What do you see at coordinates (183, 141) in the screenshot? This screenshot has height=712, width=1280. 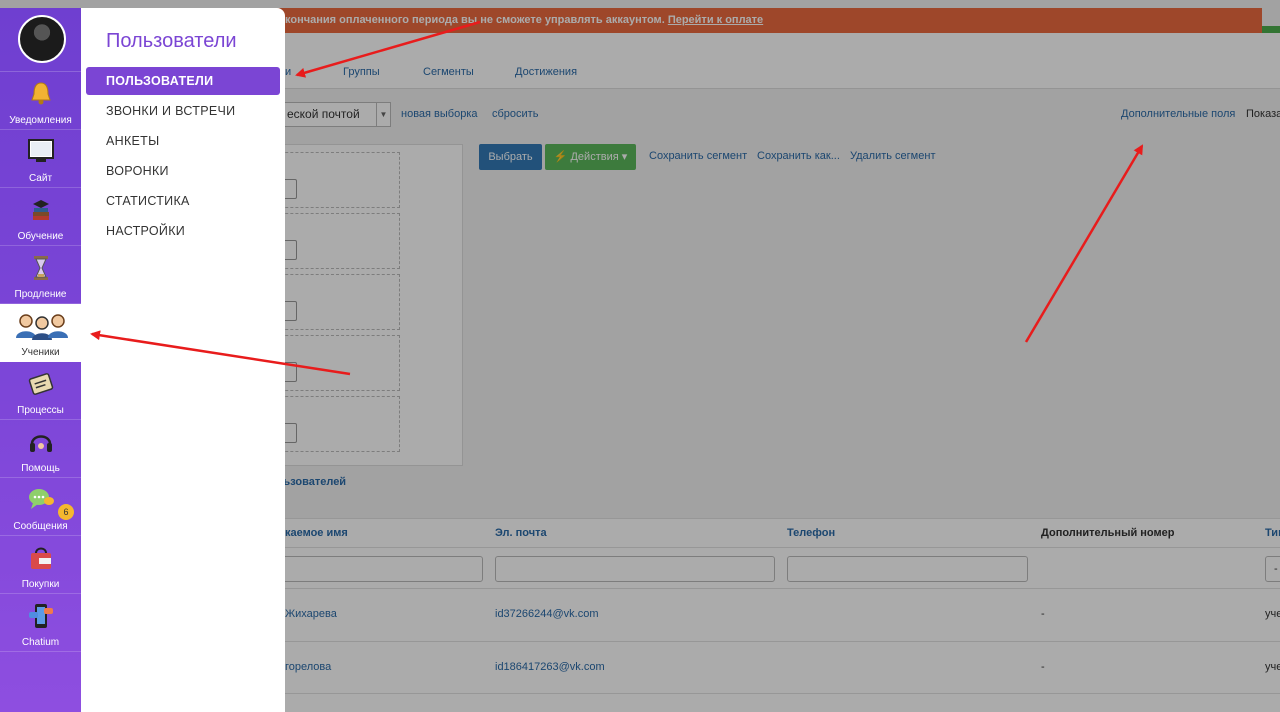 I see `submenu-item-surveys: АНКЕТЫ` at bounding box center [183, 141].